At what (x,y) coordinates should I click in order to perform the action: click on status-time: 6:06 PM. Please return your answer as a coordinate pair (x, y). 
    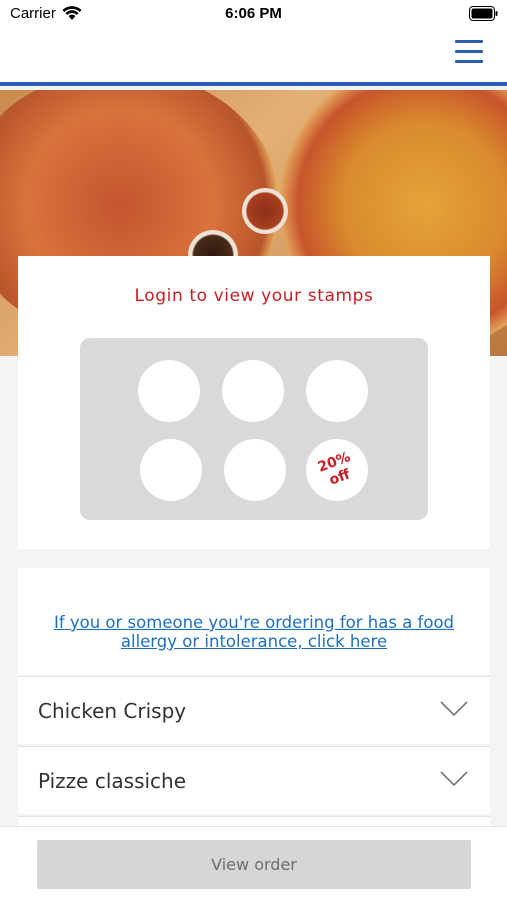
    Looking at the image, I should click on (253, 13).